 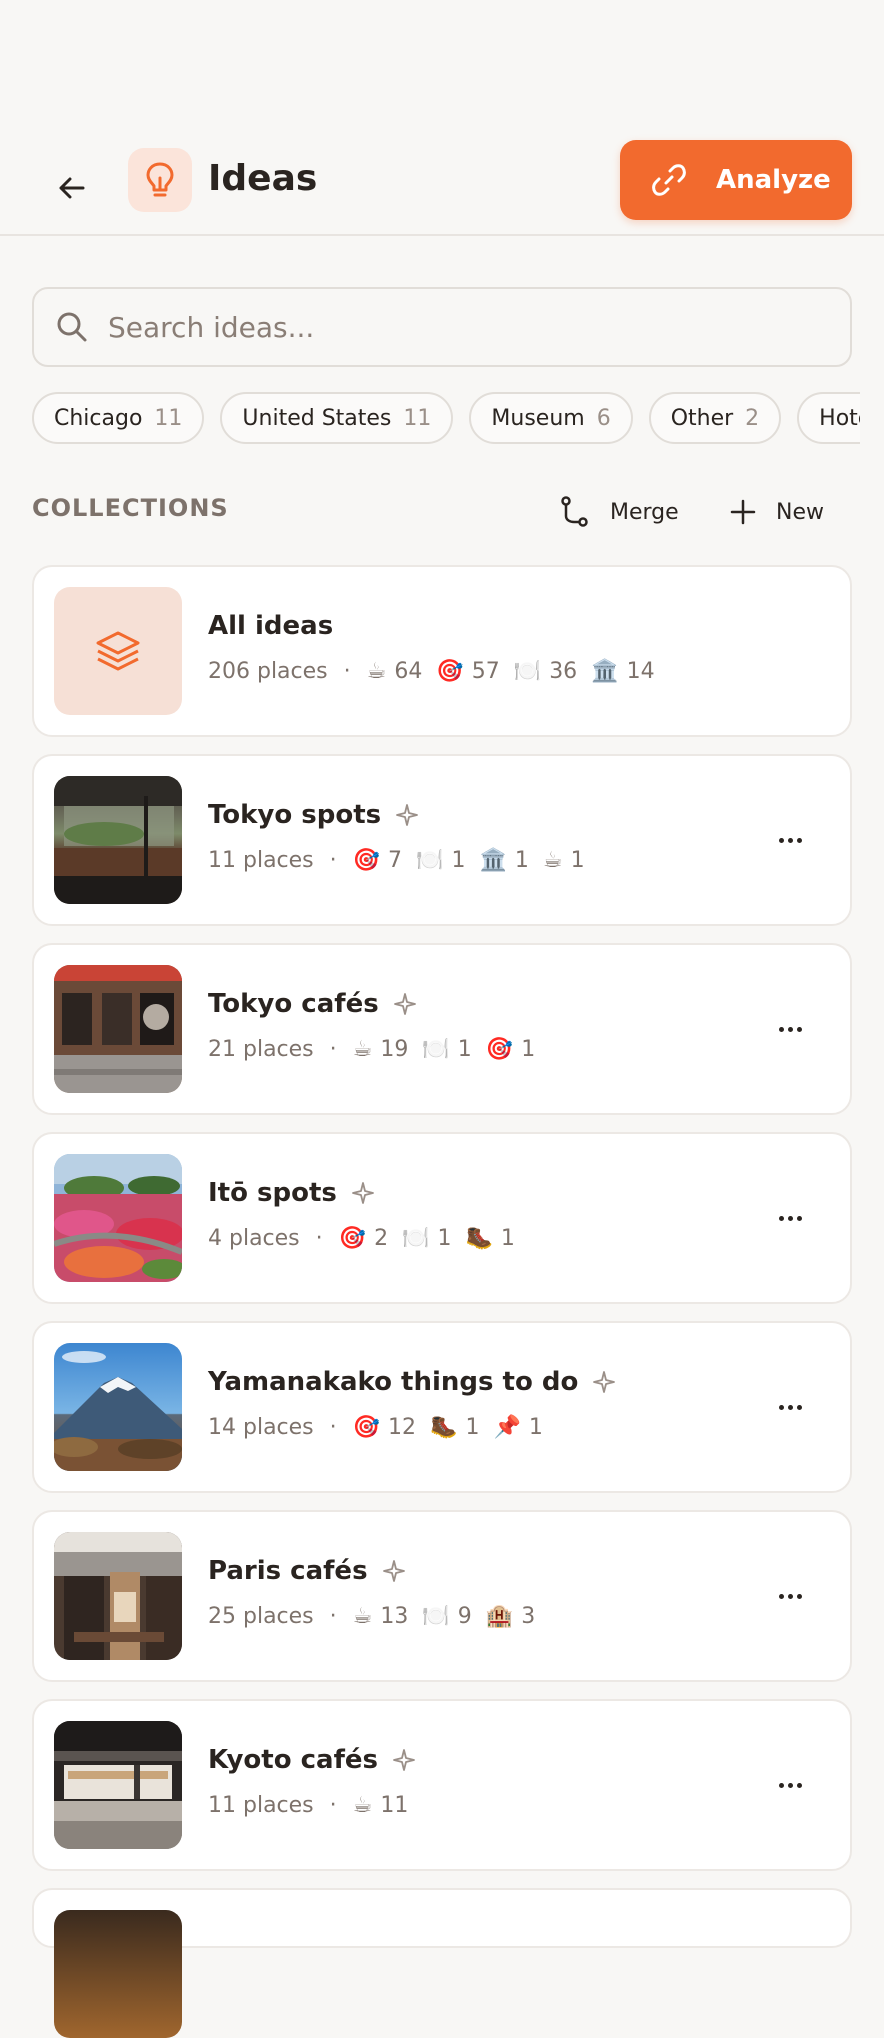 I want to click on chip-count: 2, so click(x=752, y=418).